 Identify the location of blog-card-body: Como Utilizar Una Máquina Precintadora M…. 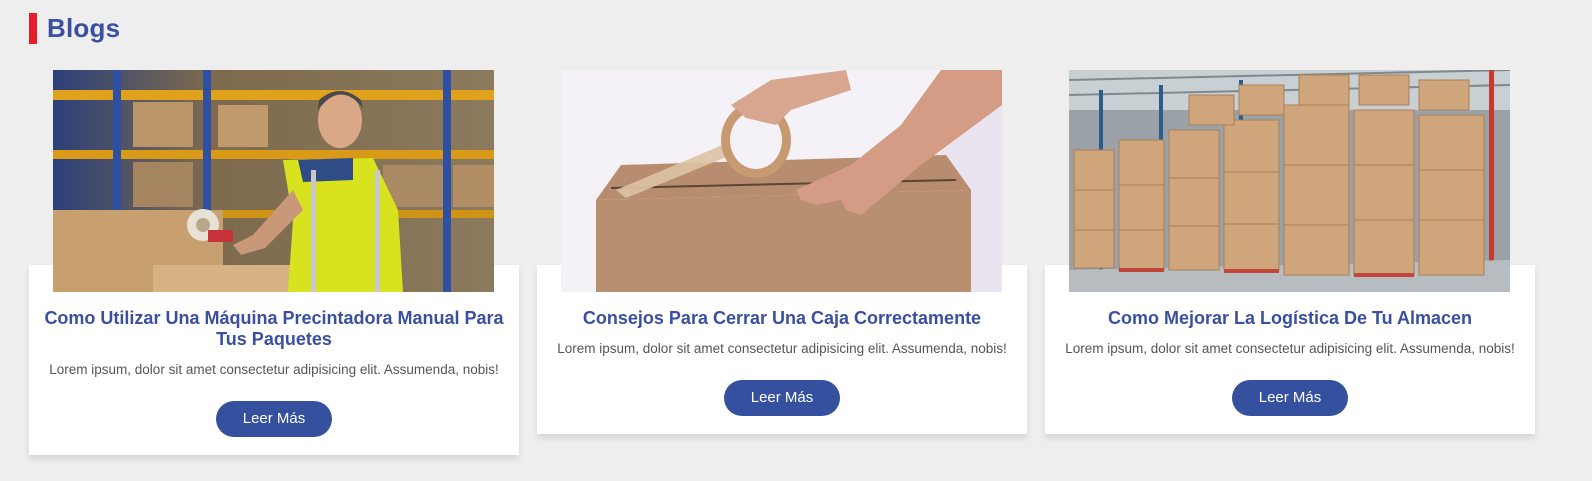
(274, 360).